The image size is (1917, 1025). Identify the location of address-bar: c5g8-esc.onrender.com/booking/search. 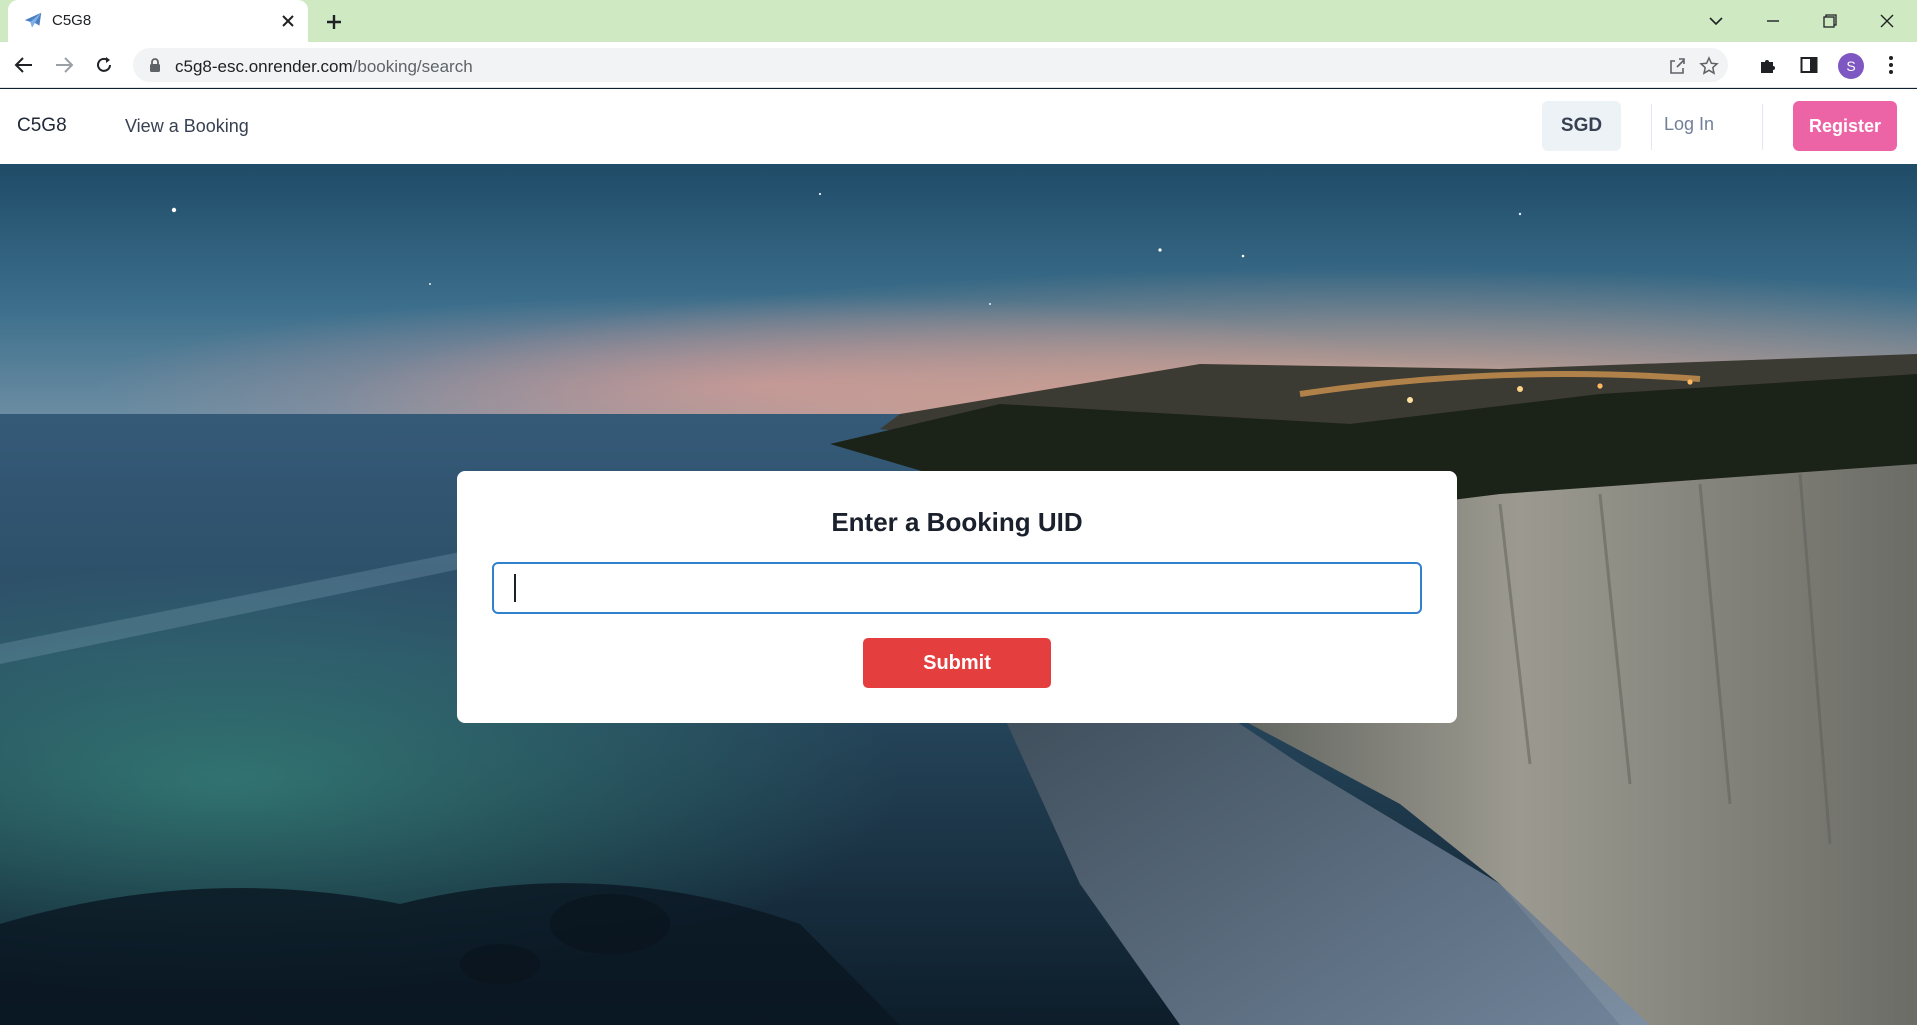
(930, 65).